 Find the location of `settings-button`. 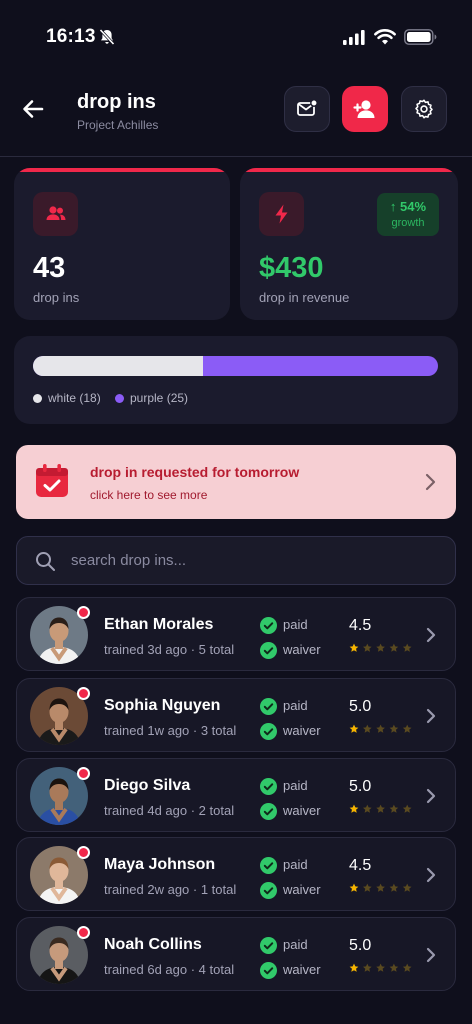

settings-button is located at coordinates (424, 109).